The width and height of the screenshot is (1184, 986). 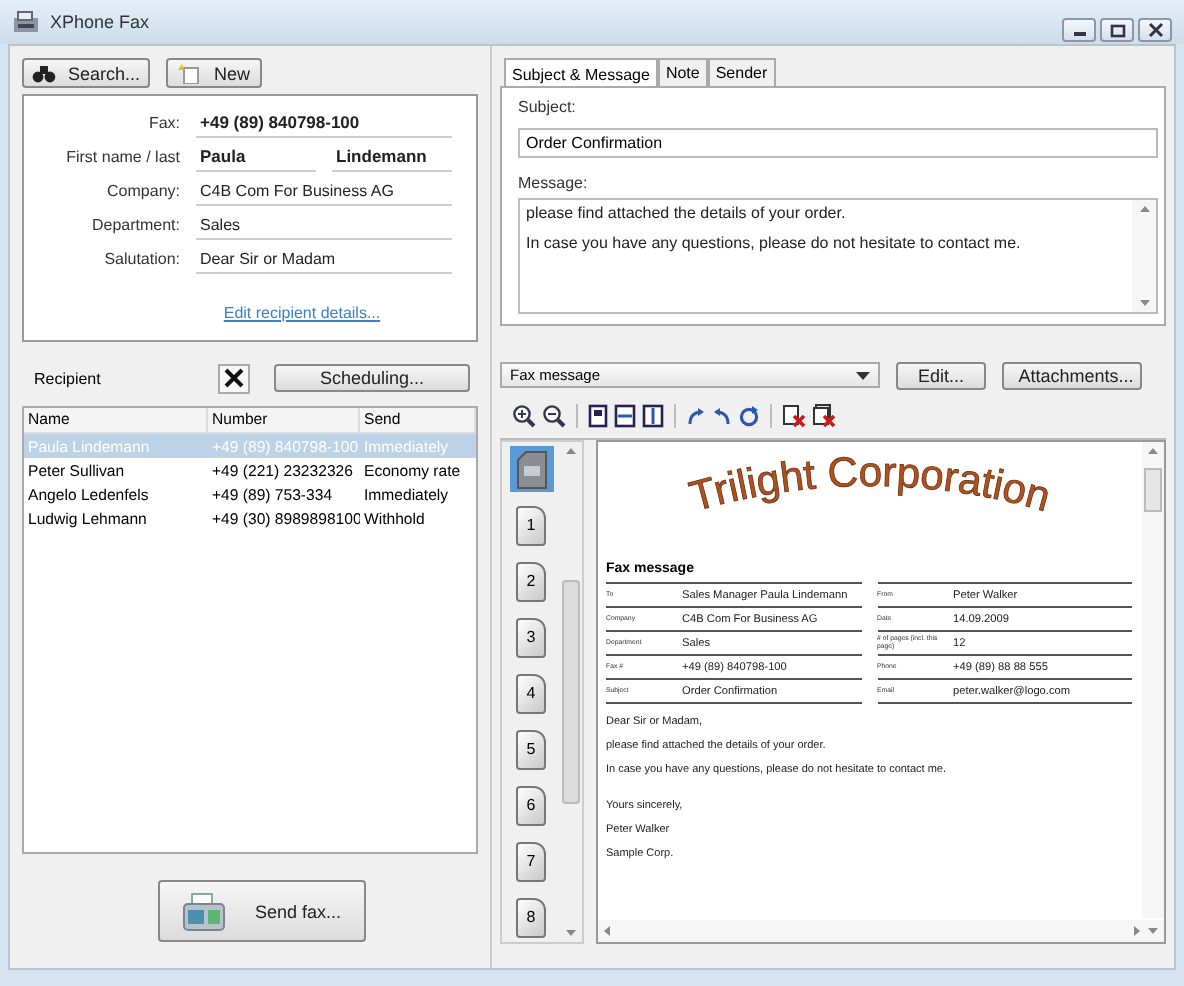 I want to click on field-label: Department:, so click(x=134, y=225).